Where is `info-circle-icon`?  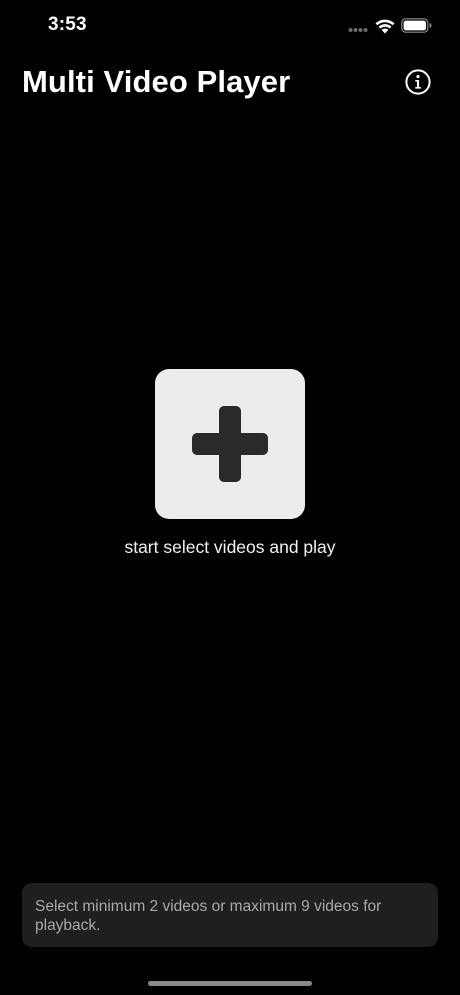
info-circle-icon is located at coordinates (418, 82).